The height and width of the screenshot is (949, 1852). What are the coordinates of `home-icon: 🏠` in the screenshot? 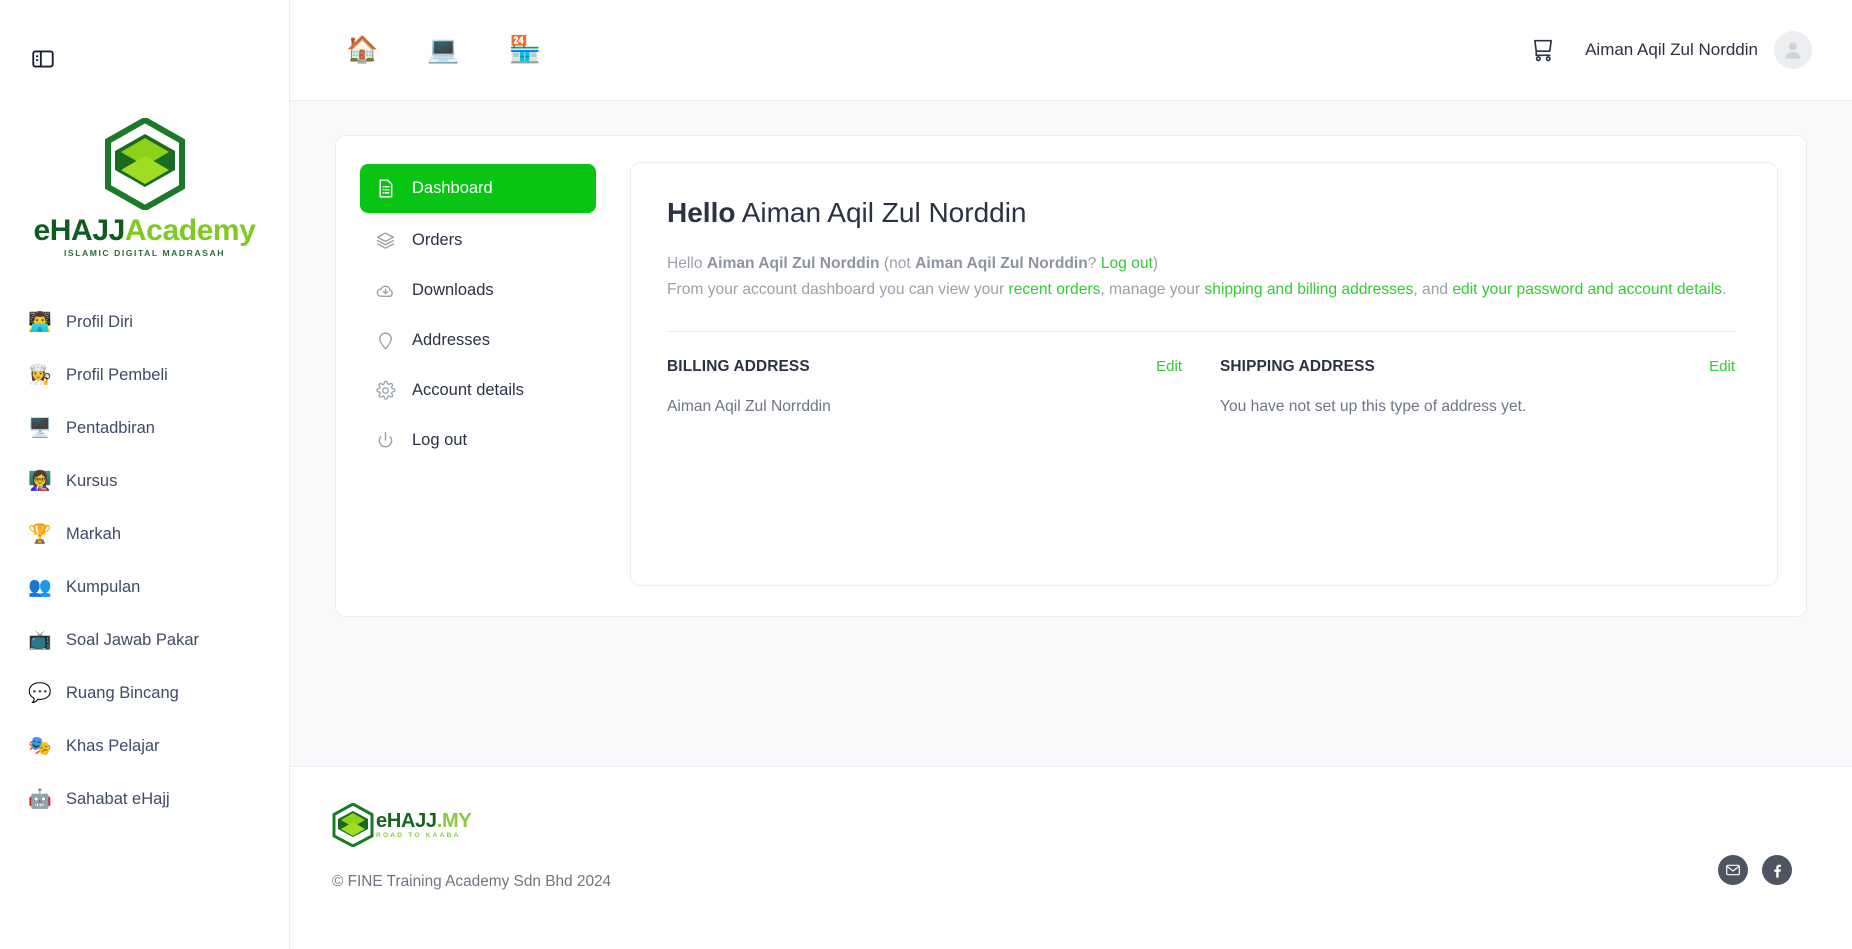 It's located at (362, 50).